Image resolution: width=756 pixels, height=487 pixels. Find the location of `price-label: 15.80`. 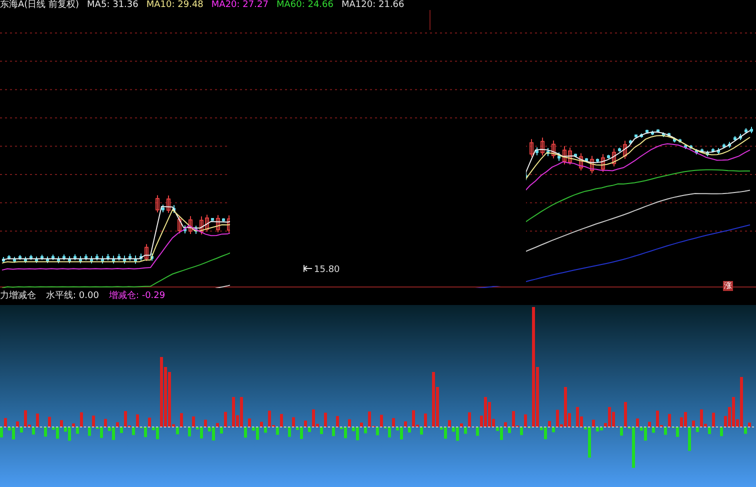

price-label: 15.80 is located at coordinates (327, 270).